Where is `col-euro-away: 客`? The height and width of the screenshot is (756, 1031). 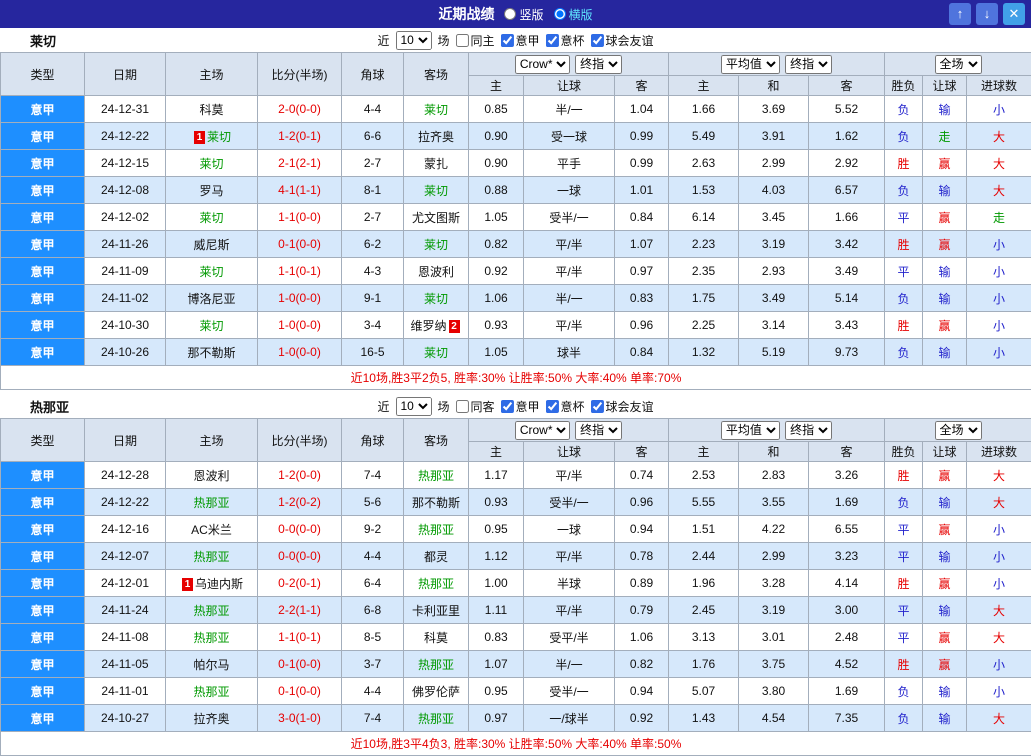
col-euro-away: 客 is located at coordinates (847, 86).